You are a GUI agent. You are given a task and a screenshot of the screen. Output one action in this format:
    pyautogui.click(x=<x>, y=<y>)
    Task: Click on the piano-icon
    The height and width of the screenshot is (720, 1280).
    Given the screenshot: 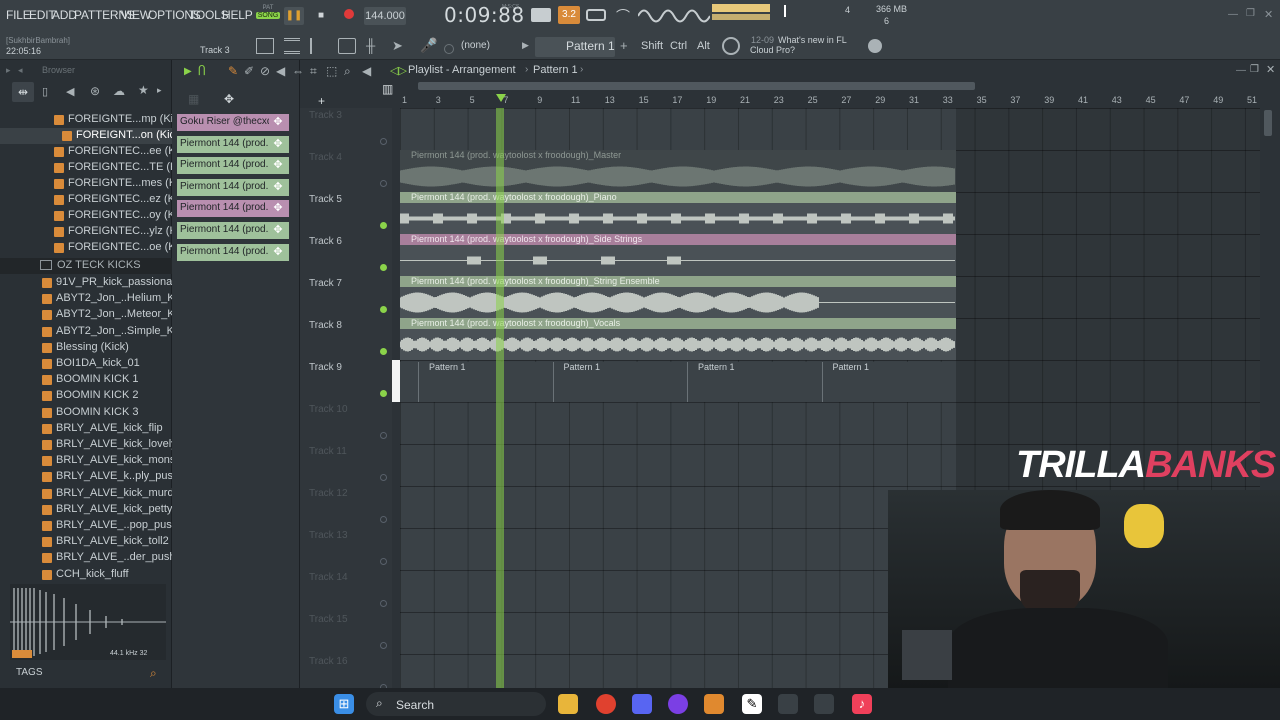 What is the action you would take?
    pyautogui.click(x=541, y=15)
    